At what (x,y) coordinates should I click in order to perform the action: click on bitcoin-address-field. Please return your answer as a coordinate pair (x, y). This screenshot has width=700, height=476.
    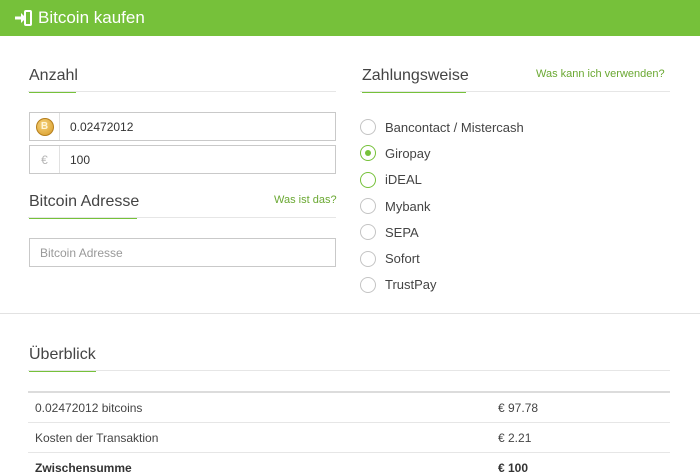
    Looking at the image, I should click on (182, 252).